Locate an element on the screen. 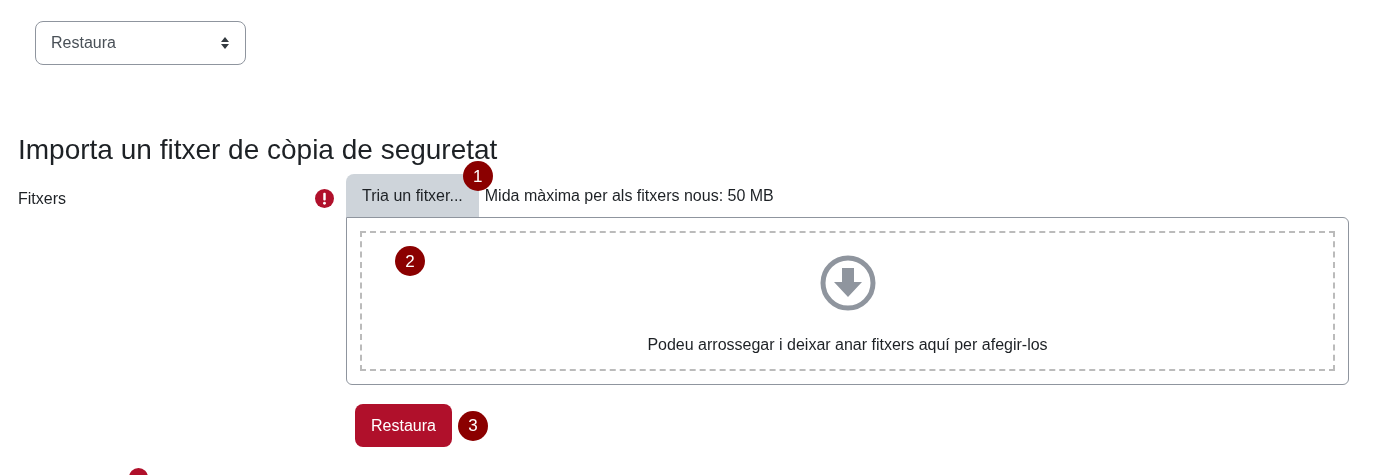 This screenshot has height=475, width=1391. action-select: Restaura is located at coordinates (140, 43).